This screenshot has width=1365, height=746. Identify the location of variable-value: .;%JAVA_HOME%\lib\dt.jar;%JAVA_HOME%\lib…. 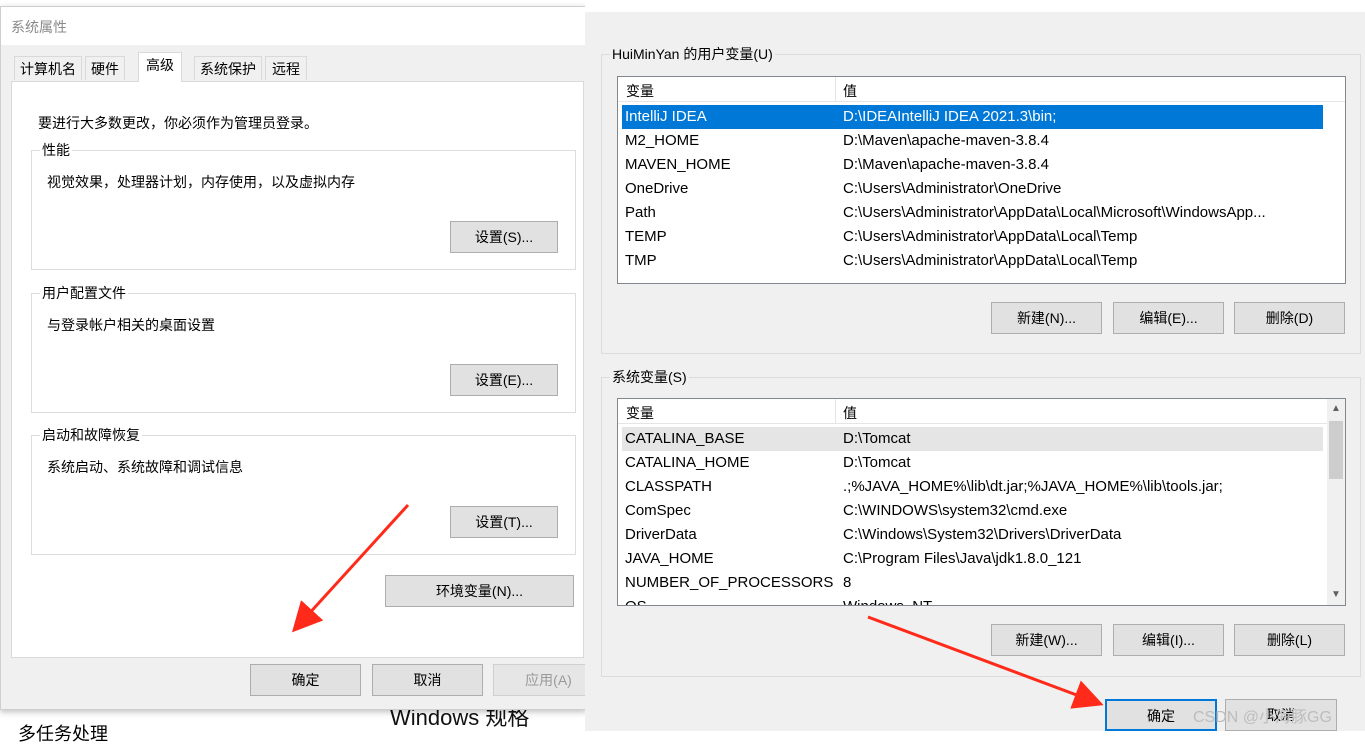
(1033, 486).